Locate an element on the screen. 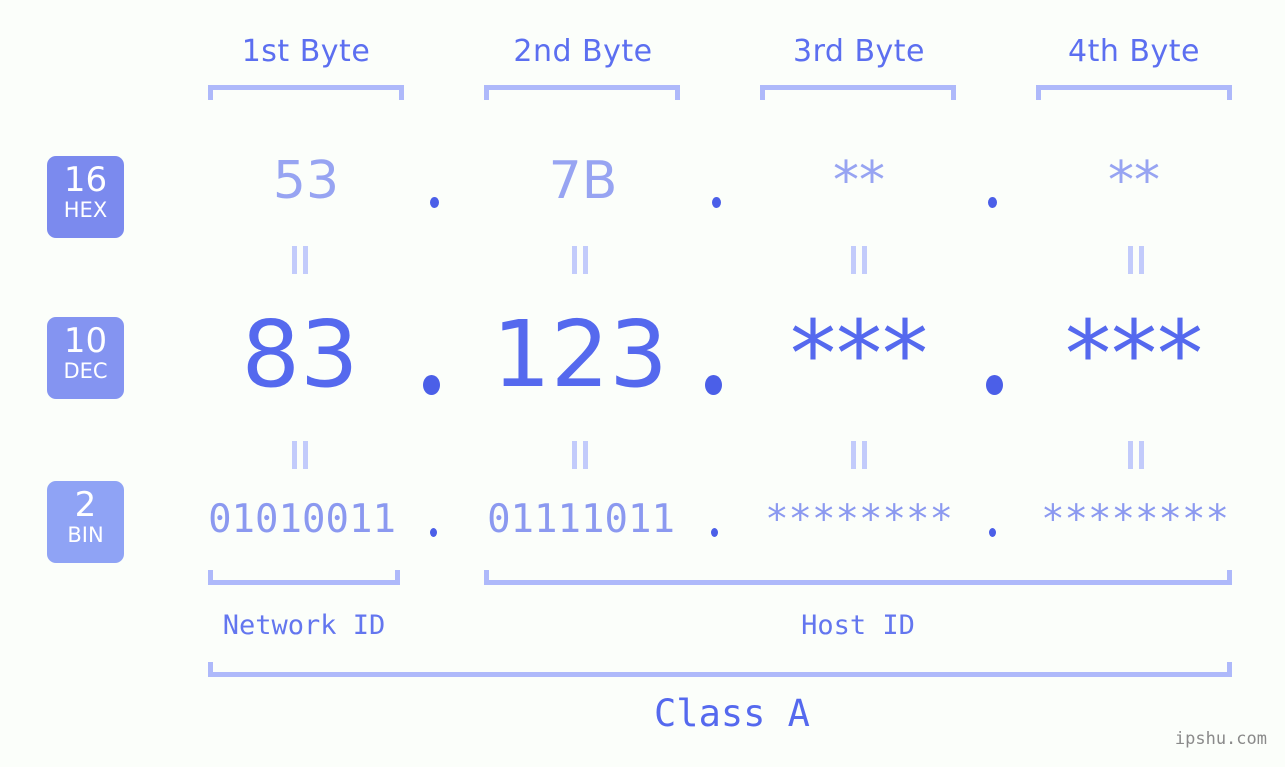 This screenshot has width=1285, height=767. base-badge-hex-name: HEX is located at coordinates (85, 210).